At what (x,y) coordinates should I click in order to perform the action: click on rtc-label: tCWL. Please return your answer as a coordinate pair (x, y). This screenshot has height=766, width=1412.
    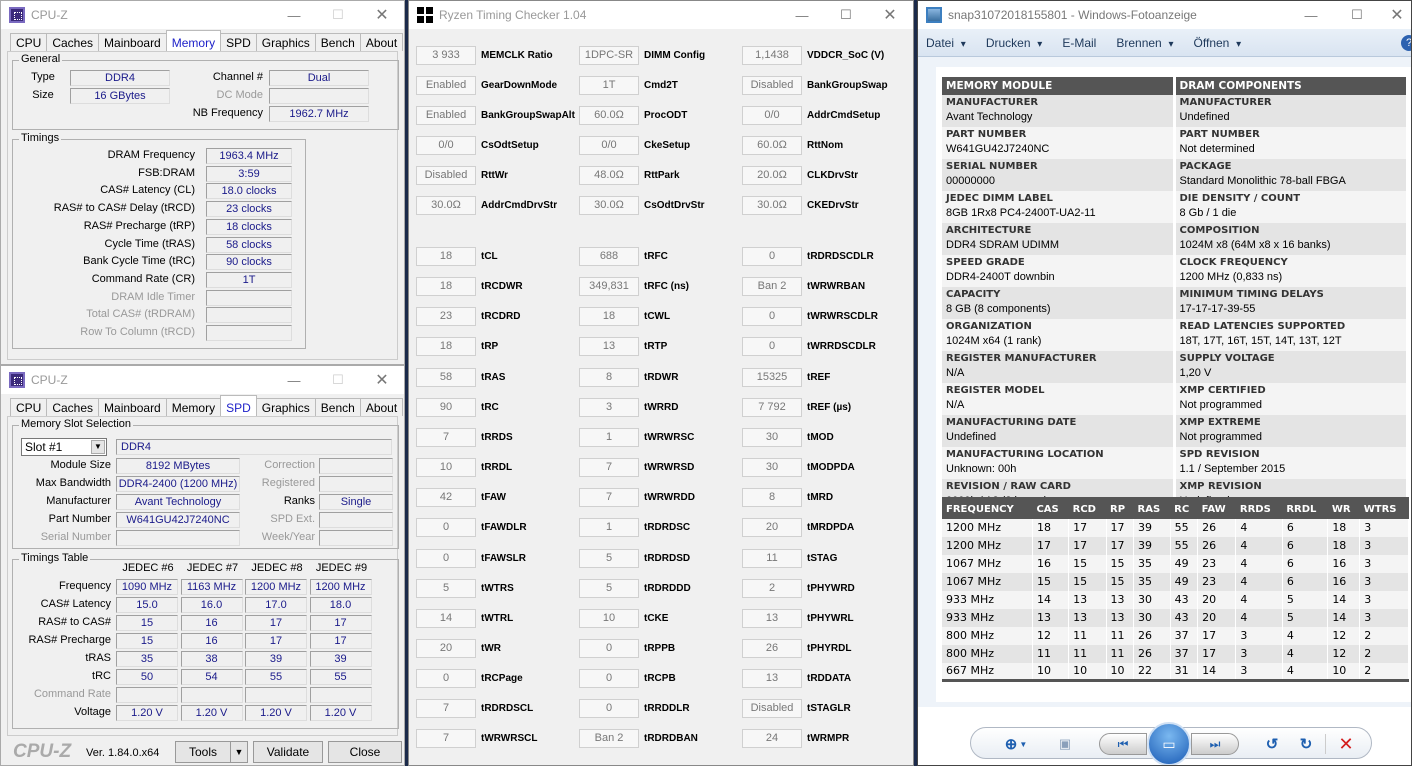
    Looking at the image, I should click on (657, 317).